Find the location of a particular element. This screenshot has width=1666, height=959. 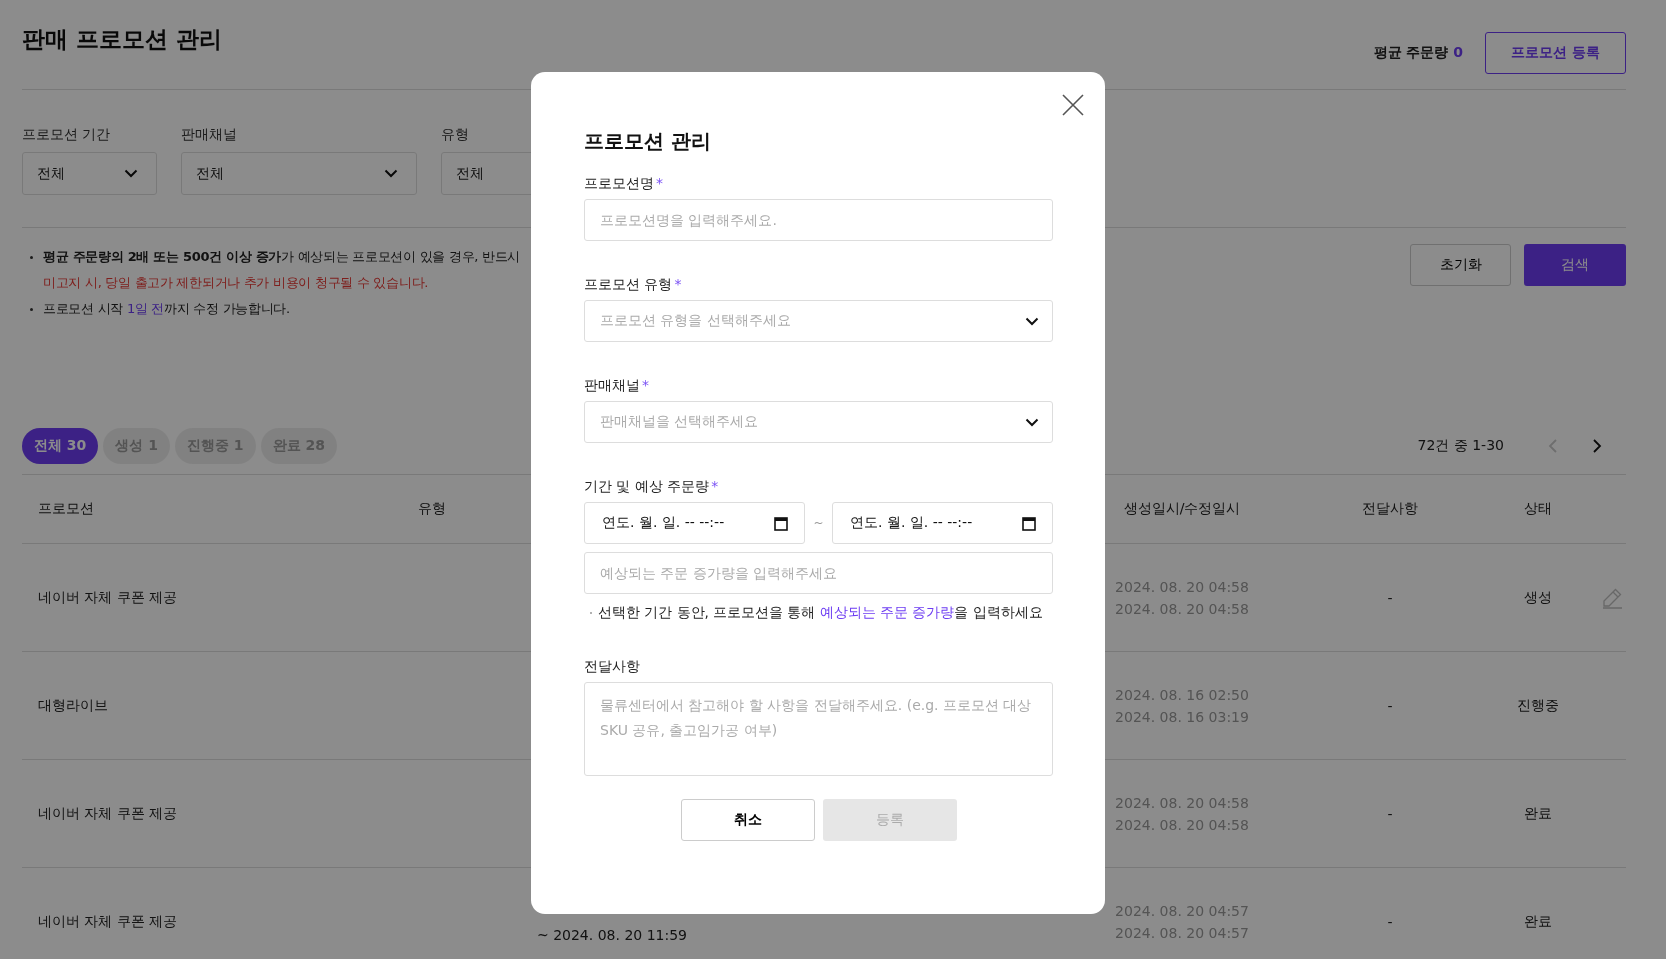

table-cell: 2024. 08. 16 03:19 is located at coordinates (1182, 716).